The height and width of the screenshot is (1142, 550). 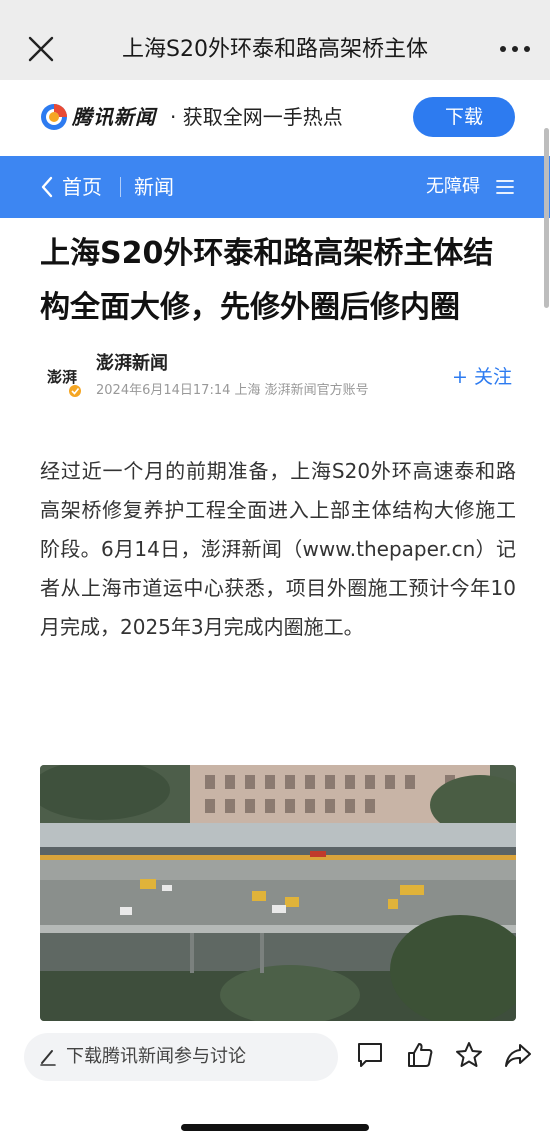 I want to click on avatar-label: 澎湃, so click(x=62, y=377).